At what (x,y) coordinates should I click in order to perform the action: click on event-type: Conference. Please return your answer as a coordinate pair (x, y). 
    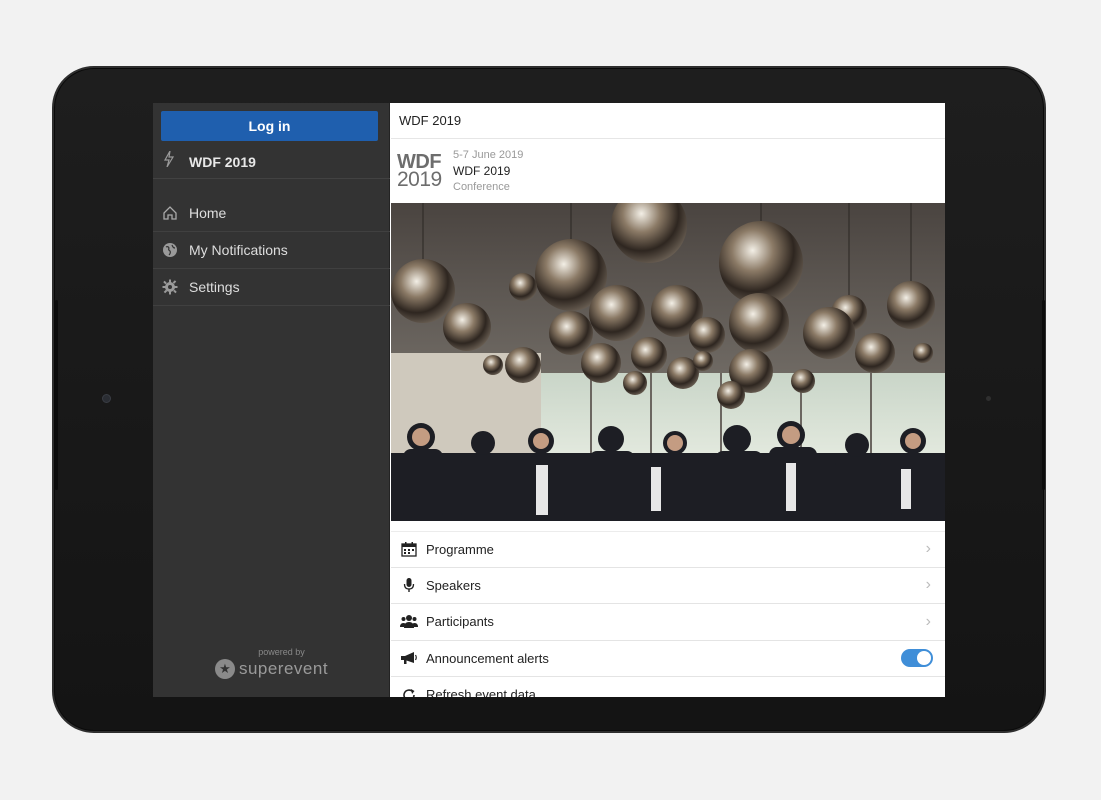
    Looking at the image, I should click on (481, 187).